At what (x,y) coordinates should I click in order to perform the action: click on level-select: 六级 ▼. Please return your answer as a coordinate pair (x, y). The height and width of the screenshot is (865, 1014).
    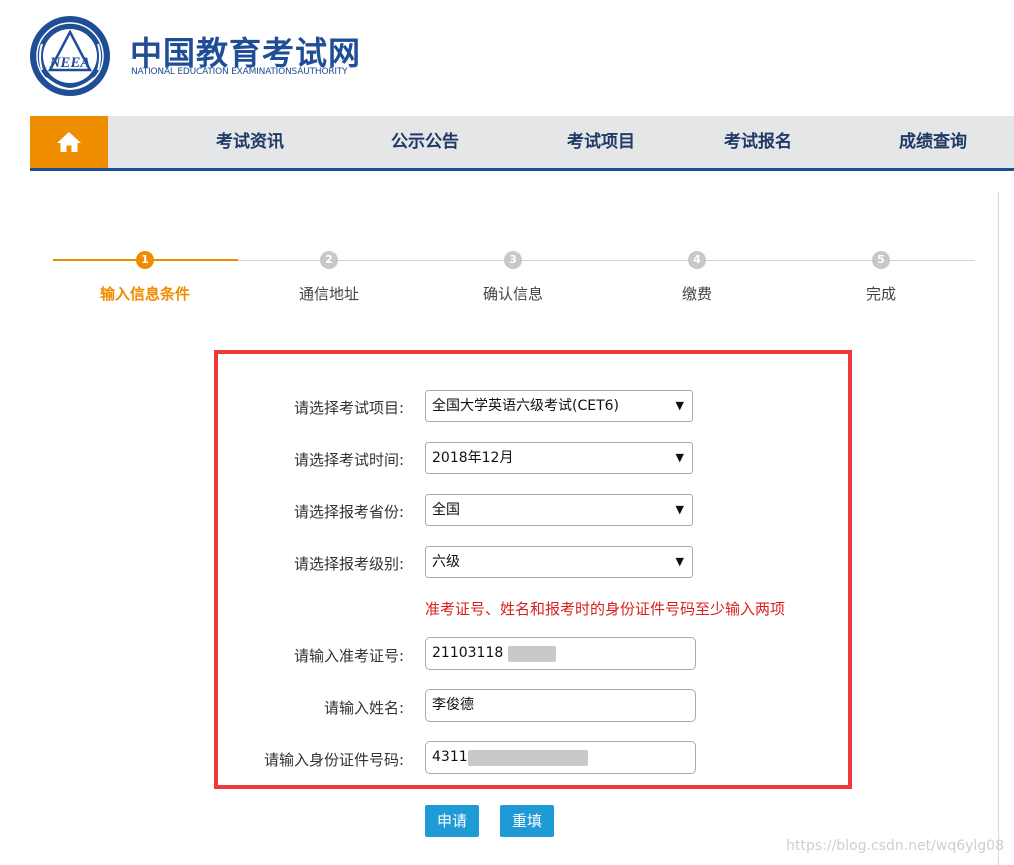
    Looking at the image, I should click on (559, 562).